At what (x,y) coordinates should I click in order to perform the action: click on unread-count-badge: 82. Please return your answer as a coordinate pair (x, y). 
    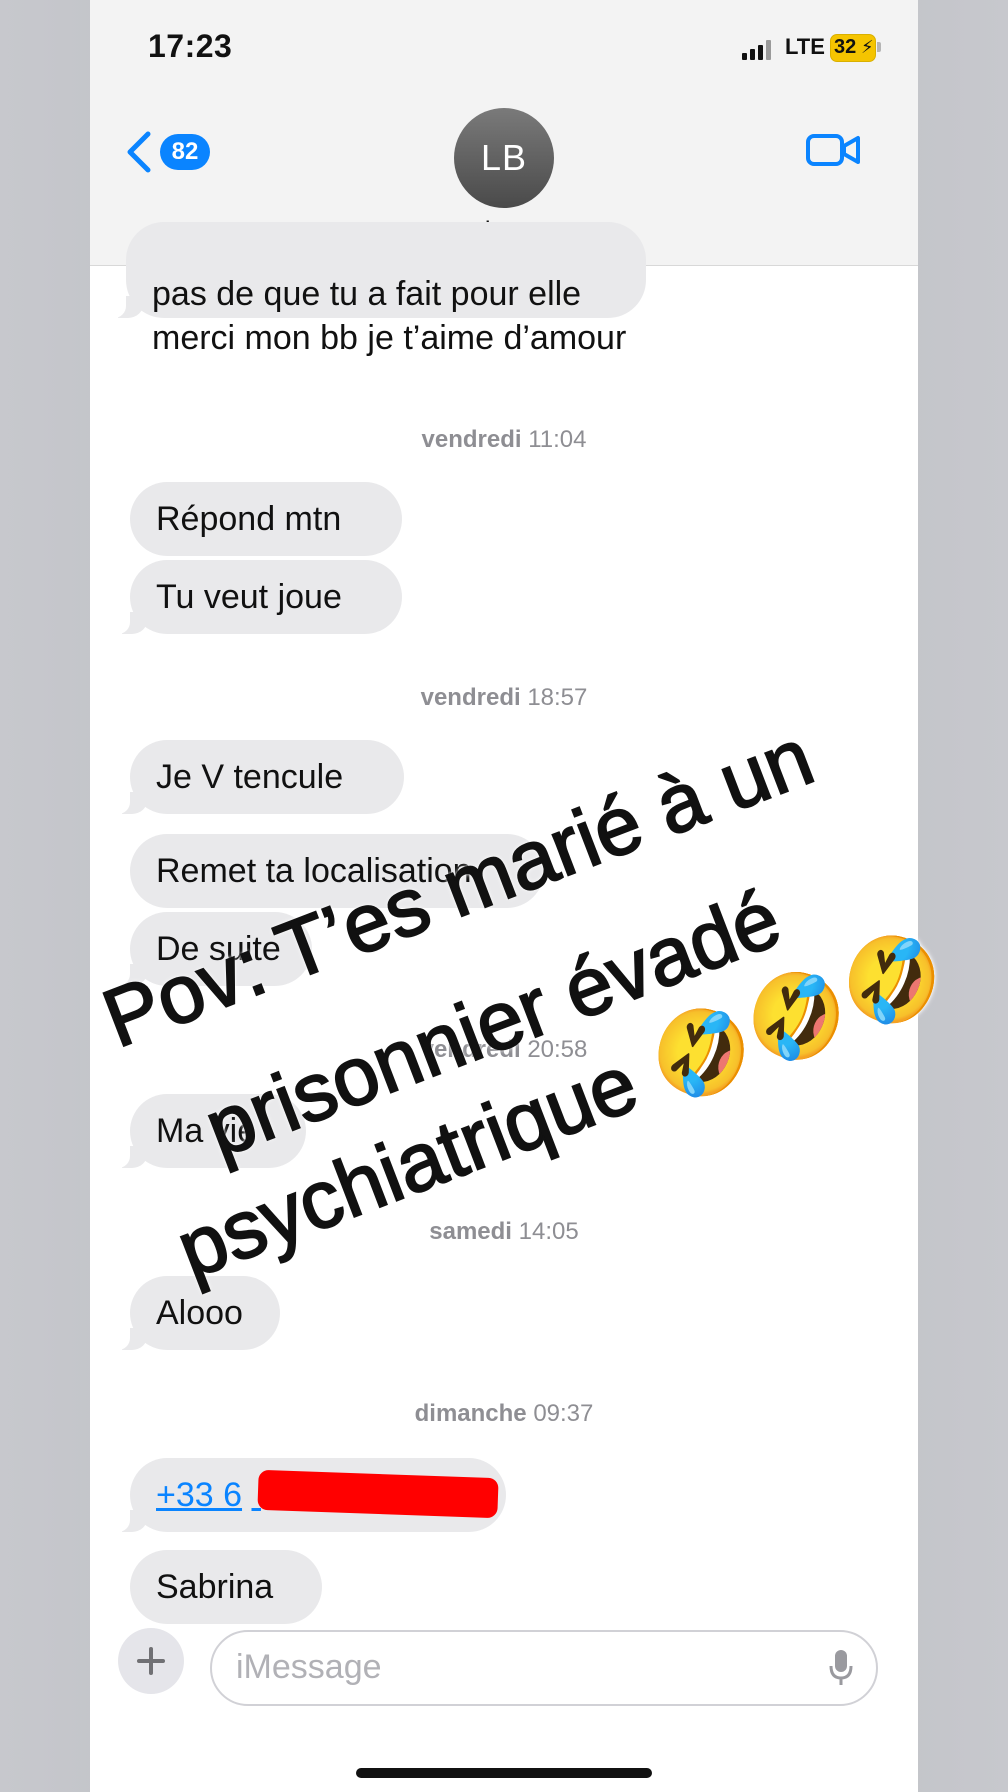
    Looking at the image, I should click on (185, 152).